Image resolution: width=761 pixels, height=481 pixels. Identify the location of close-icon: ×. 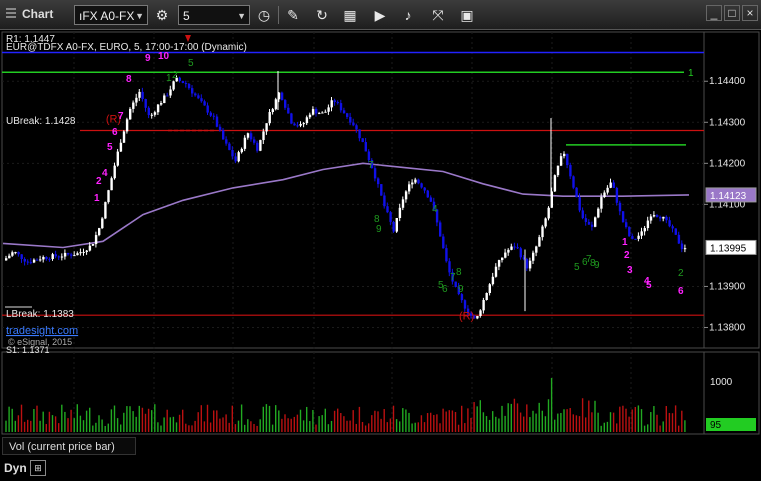
(750, 13).